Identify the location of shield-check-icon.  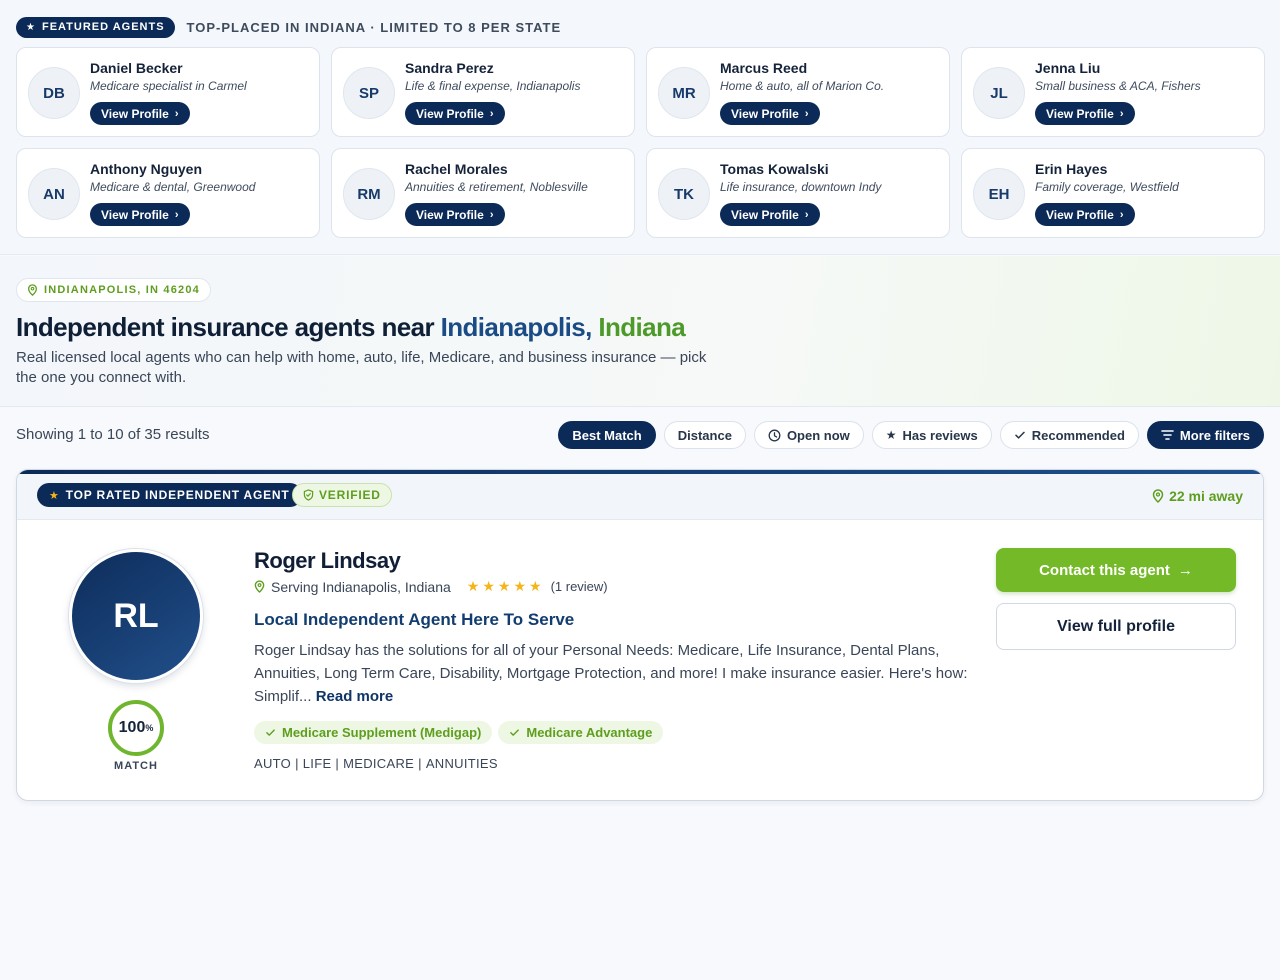
(308, 495).